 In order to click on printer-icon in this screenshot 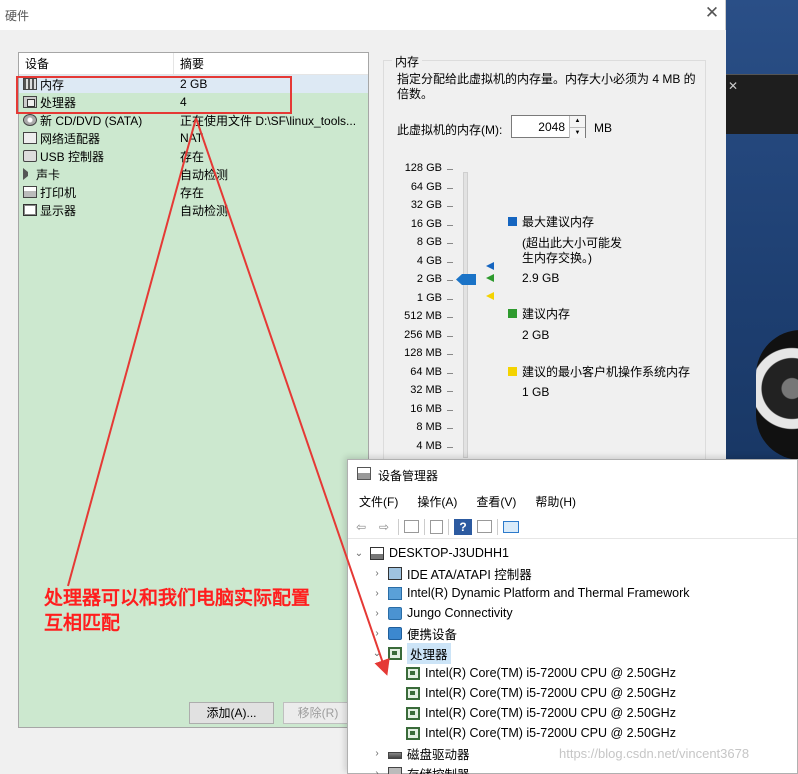, I will do `click(30, 192)`.